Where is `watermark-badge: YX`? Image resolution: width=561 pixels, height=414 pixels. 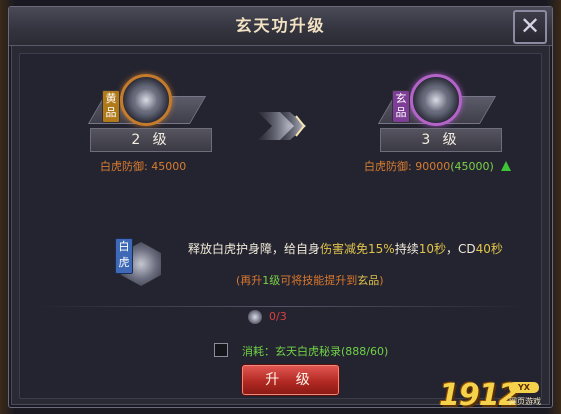 watermark-badge: YX is located at coordinates (524, 387).